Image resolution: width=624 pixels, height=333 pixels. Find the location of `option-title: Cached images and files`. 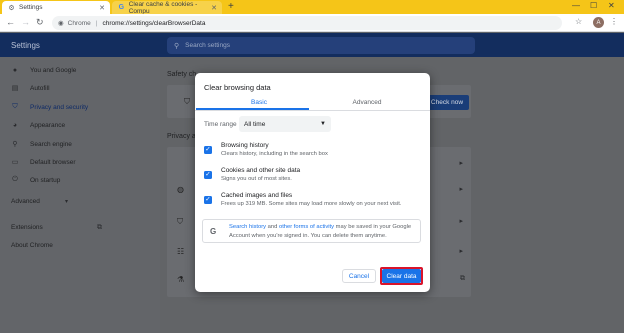

option-title: Cached images and files is located at coordinates (257, 195).